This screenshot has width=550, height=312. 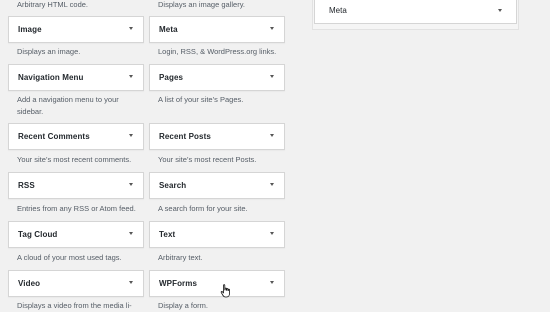 What do you see at coordinates (217, 77) in the screenshot?
I see `widget-pages: Pages` at bounding box center [217, 77].